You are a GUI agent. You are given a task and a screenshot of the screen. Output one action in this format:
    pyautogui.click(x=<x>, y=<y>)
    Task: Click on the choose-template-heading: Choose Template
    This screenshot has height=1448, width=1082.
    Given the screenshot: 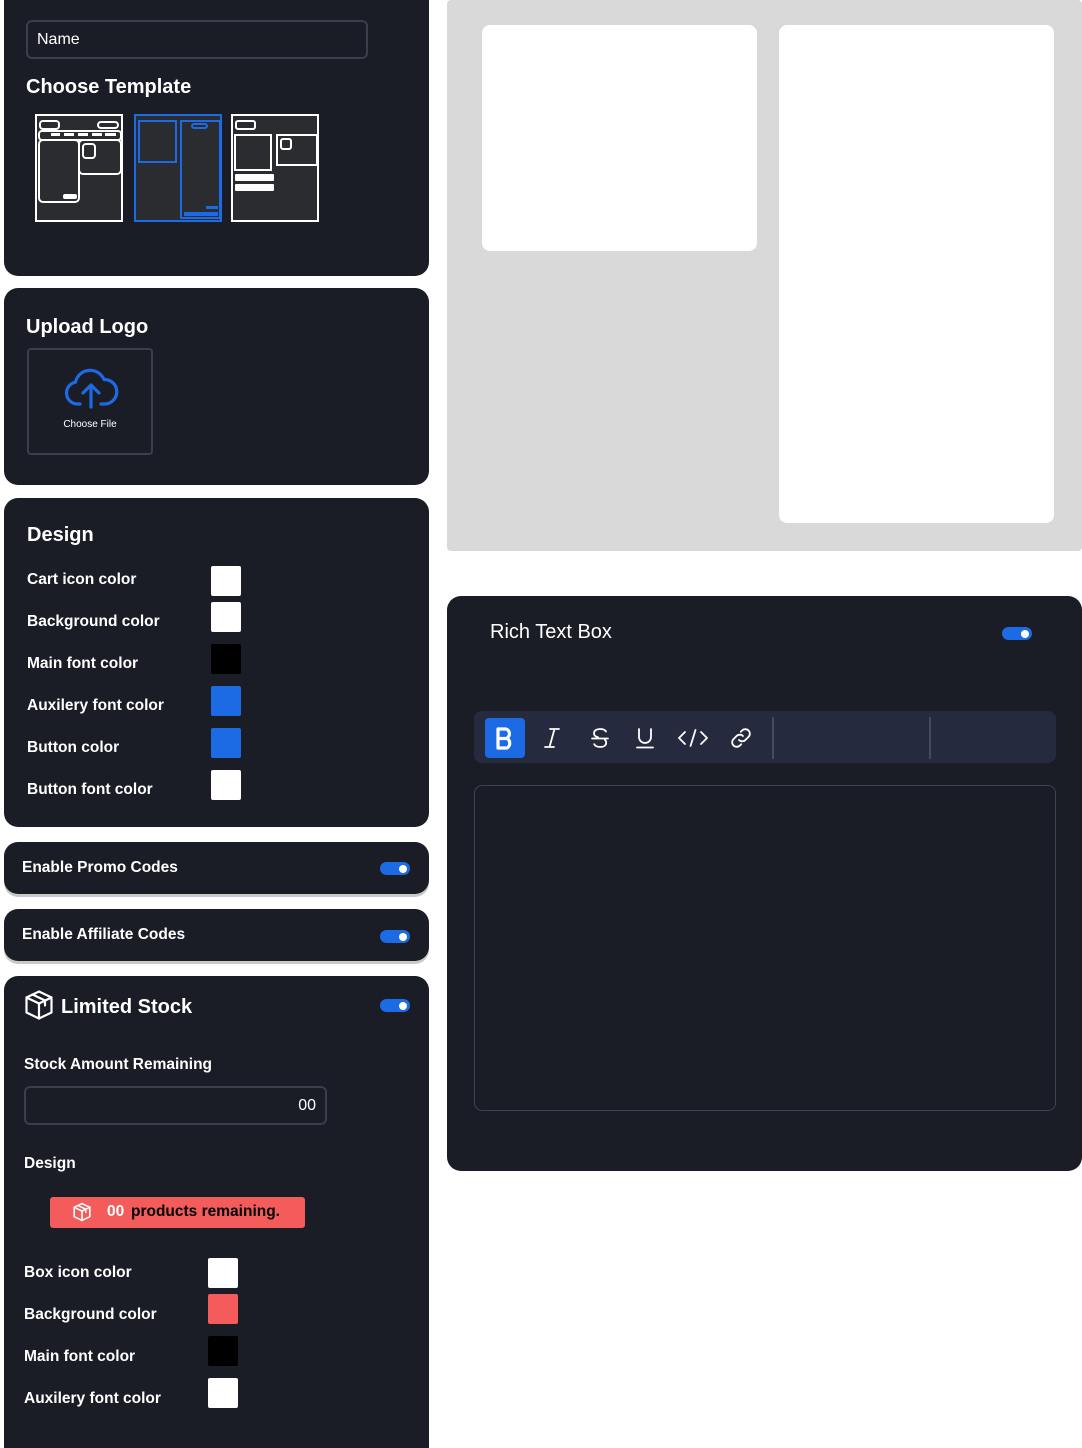 What is the action you would take?
    pyautogui.click(x=109, y=87)
    